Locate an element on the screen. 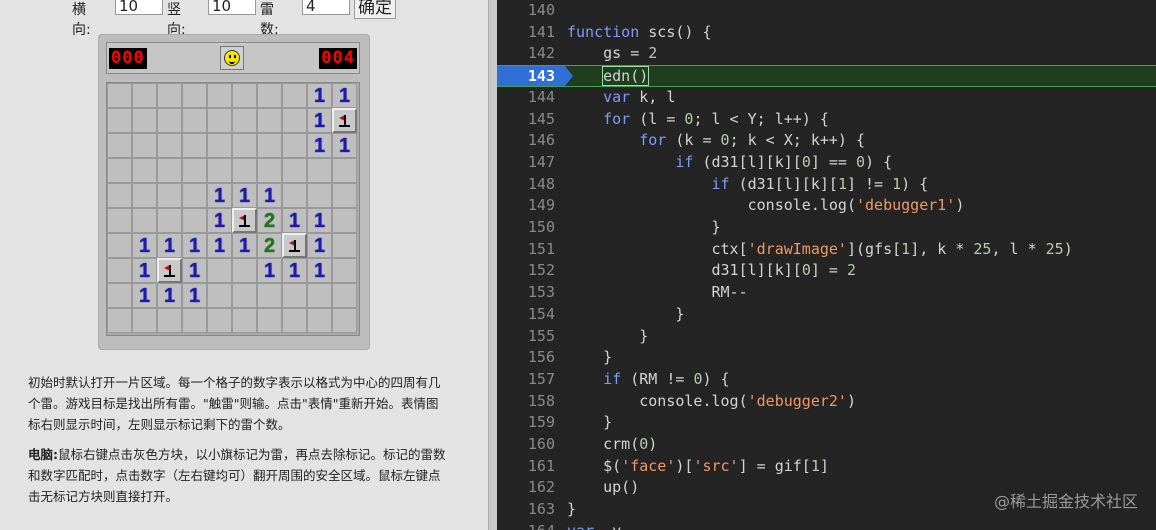  mines-input: 4 is located at coordinates (326, 7).